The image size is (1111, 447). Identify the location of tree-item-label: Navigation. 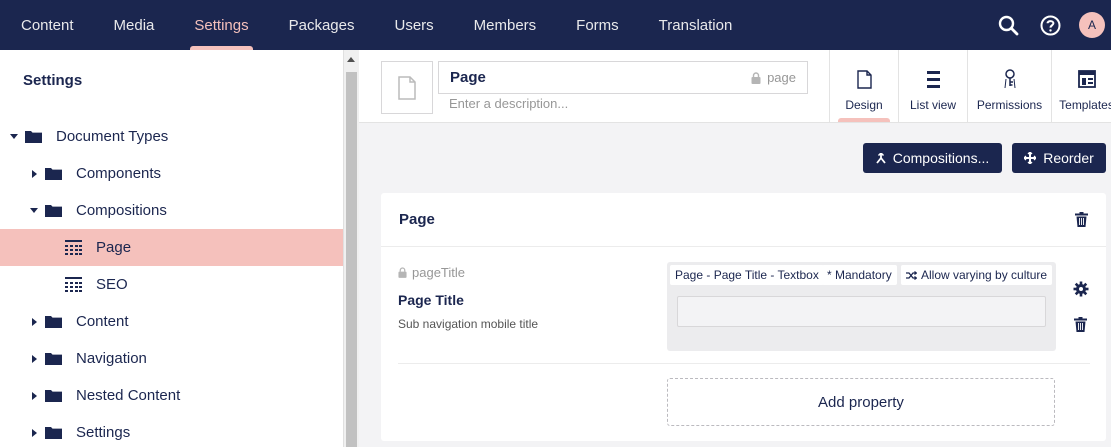
(111, 358).